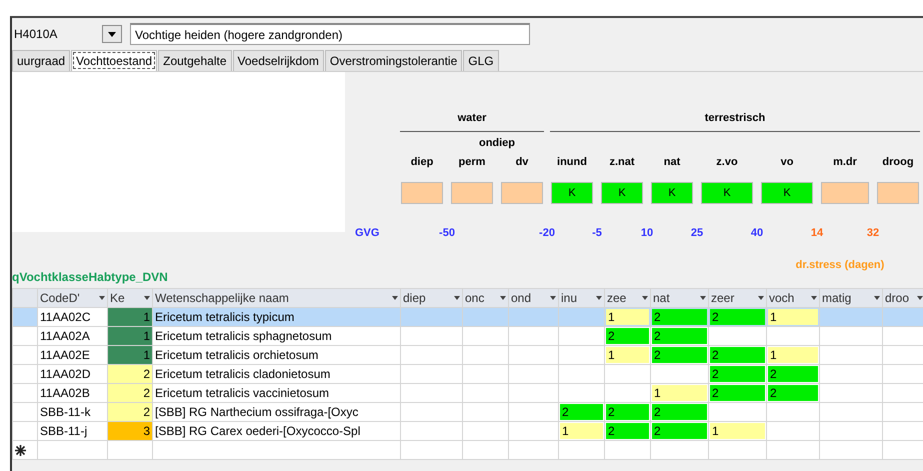 The height and width of the screenshot is (471, 923). Describe the element at coordinates (467, 317) in the screenshot. I see `table-row: 11AA02C 1 Ericetum tetralicis typicum 1 2 2 1` at that location.